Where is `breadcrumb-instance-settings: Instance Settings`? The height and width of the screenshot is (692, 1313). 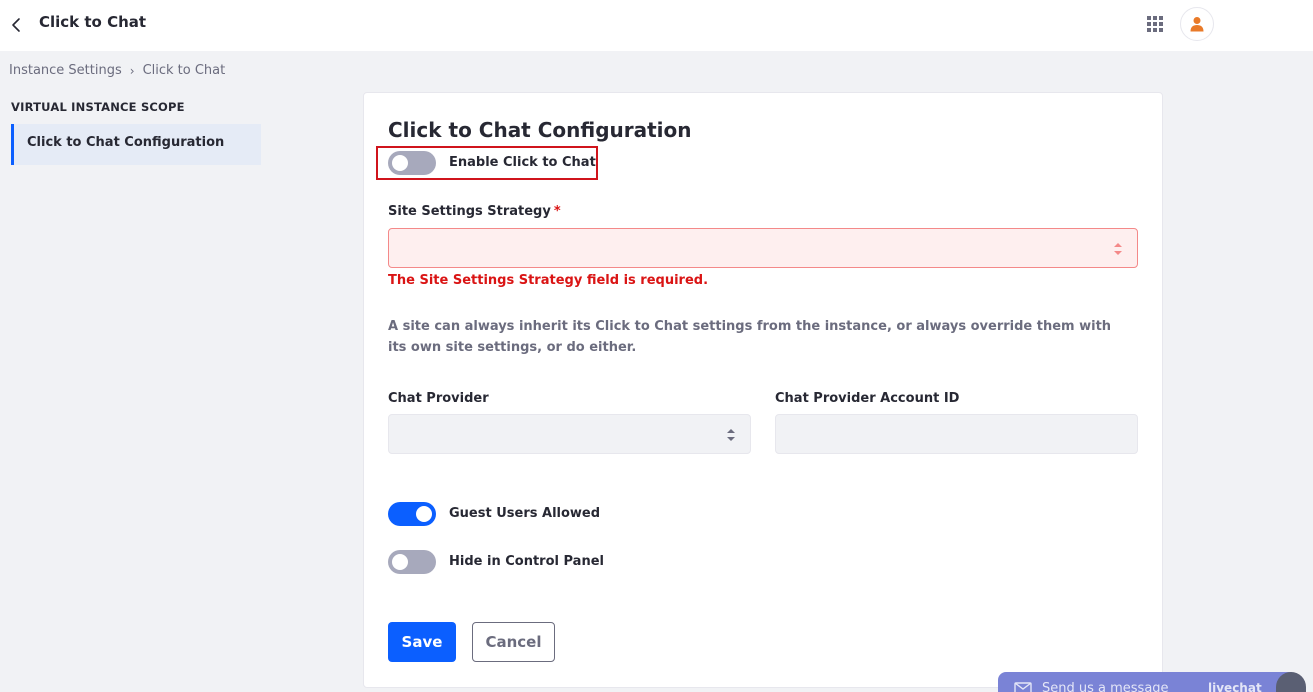
breadcrumb-instance-settings: Instance Settings is located at coordinates (65, 70).